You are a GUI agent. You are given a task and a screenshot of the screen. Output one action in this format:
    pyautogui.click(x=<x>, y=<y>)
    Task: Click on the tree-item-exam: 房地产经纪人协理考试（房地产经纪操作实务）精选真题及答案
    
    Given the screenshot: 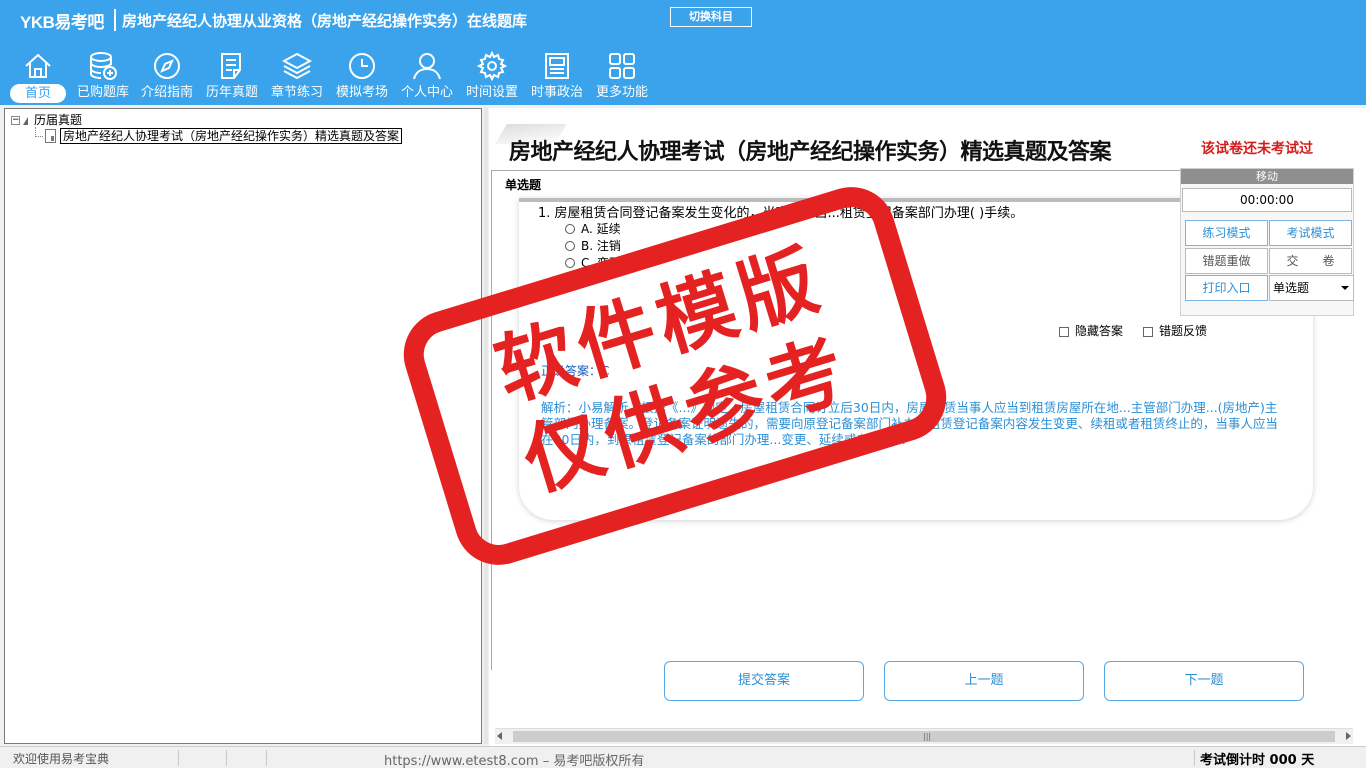 What is the action you would take?
    pyautogui.click(x=224, y=136)
    